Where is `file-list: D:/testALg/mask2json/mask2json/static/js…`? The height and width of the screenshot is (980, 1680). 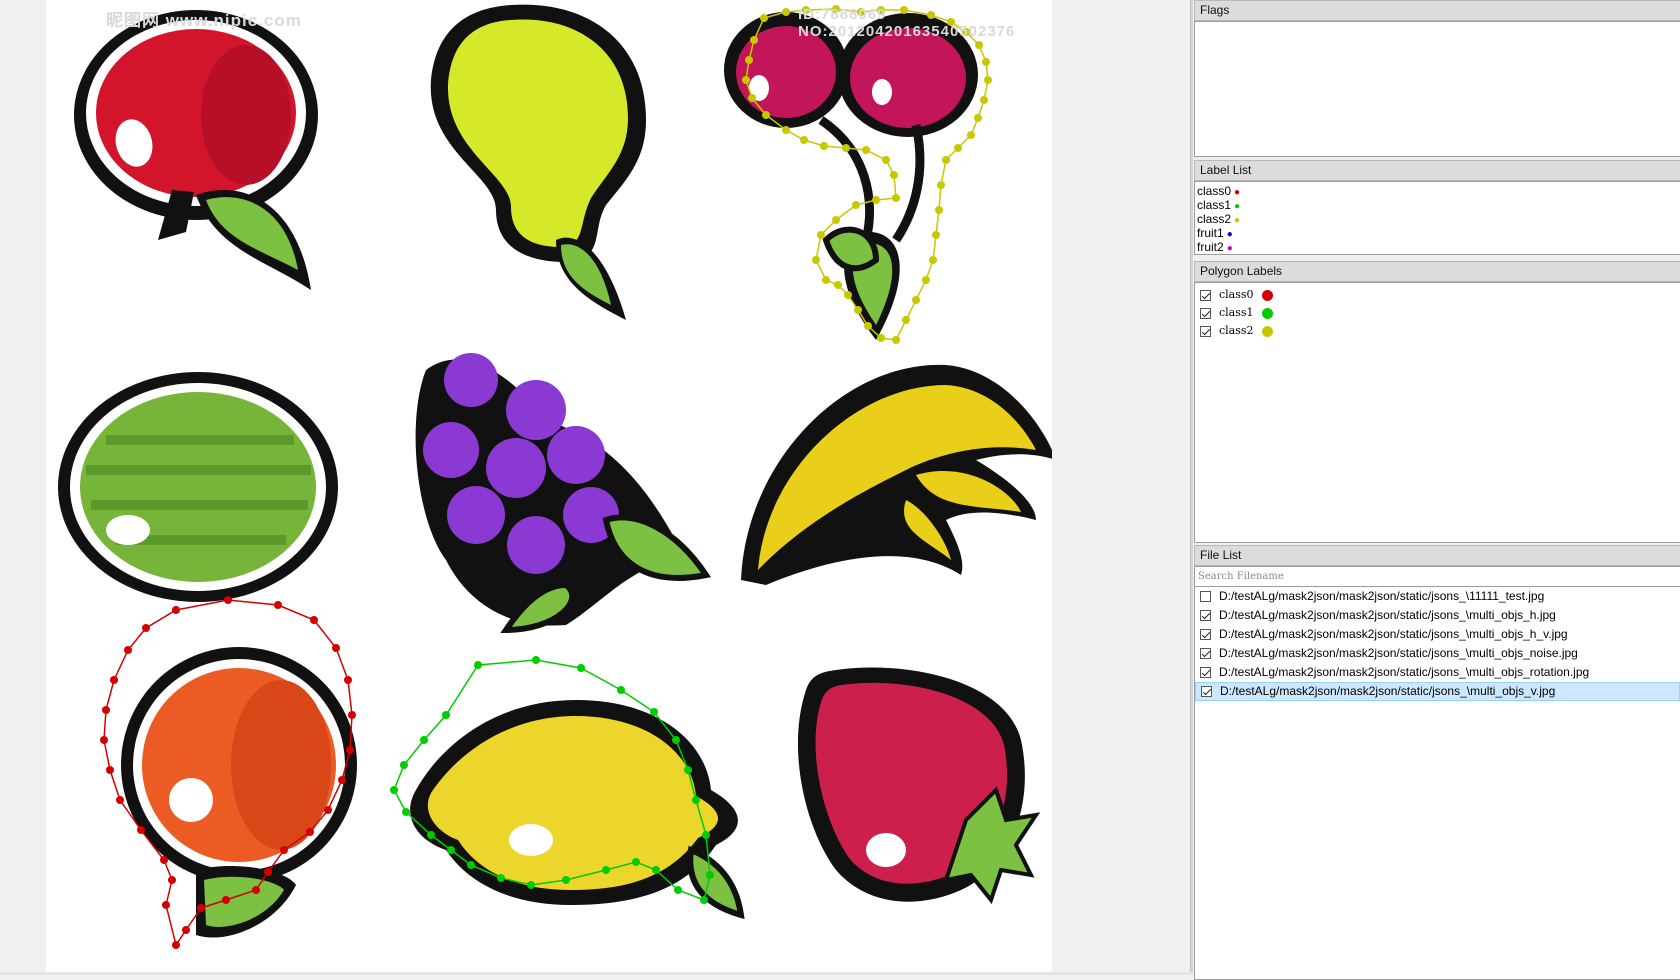 file-list: D:/testALg/mask2json/mask2json/static/js… is located at coordinates (1437, 773).